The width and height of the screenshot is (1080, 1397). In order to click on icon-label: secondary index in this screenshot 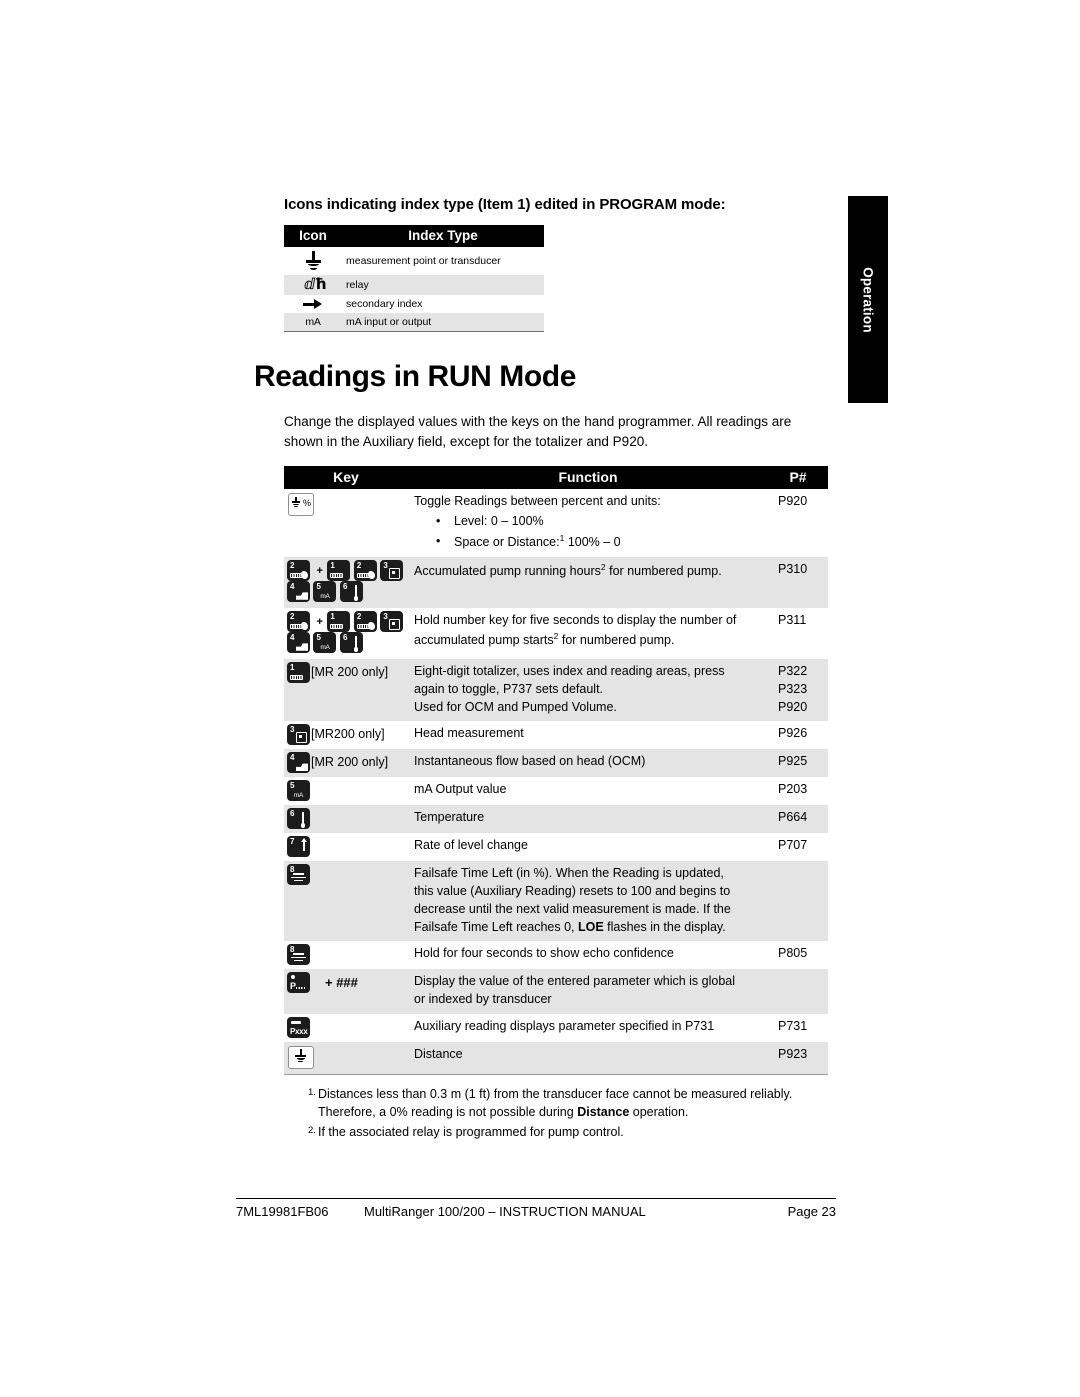, I will do `click(384, 304)`.